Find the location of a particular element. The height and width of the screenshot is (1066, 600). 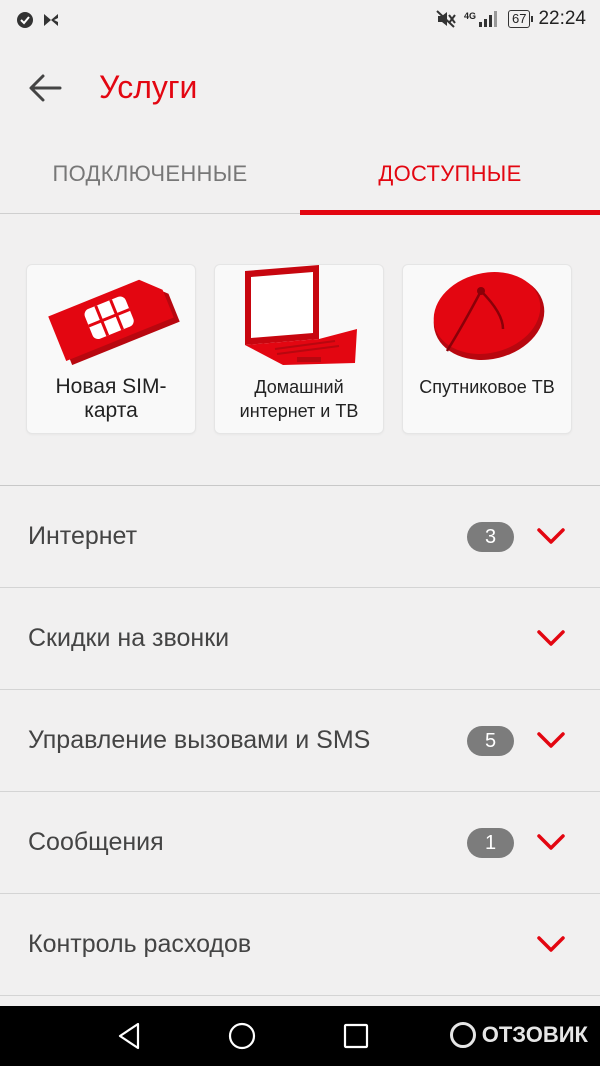

system-status: 4G 67 22:24 is located at coordinates (511, 19).